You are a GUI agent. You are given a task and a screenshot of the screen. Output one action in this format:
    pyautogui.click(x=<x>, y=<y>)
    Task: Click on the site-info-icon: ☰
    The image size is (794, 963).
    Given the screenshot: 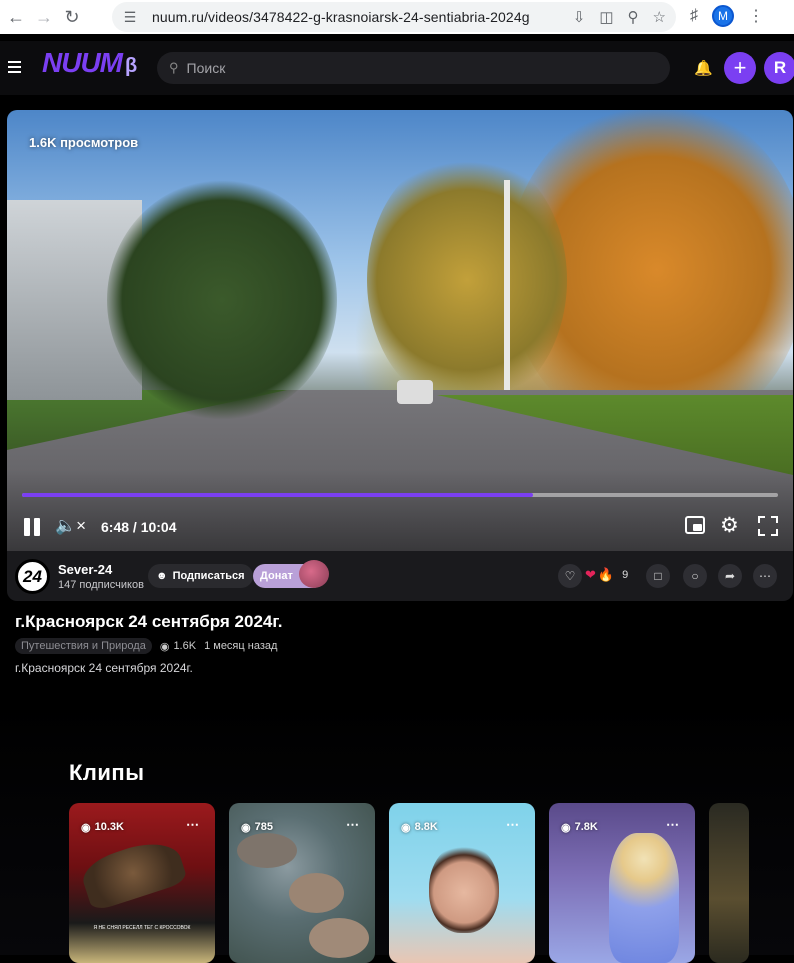 What is the action you would take?
    pyautogui.click(x=130, y=17)
    